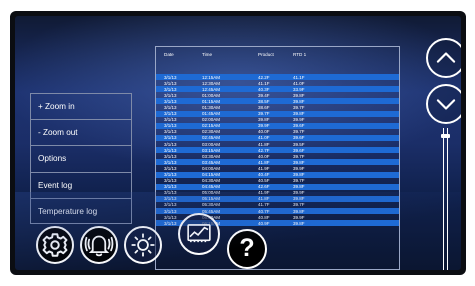 The image size is (475, 286). I want to click on event-log-button: Event log, so click(81, 186).